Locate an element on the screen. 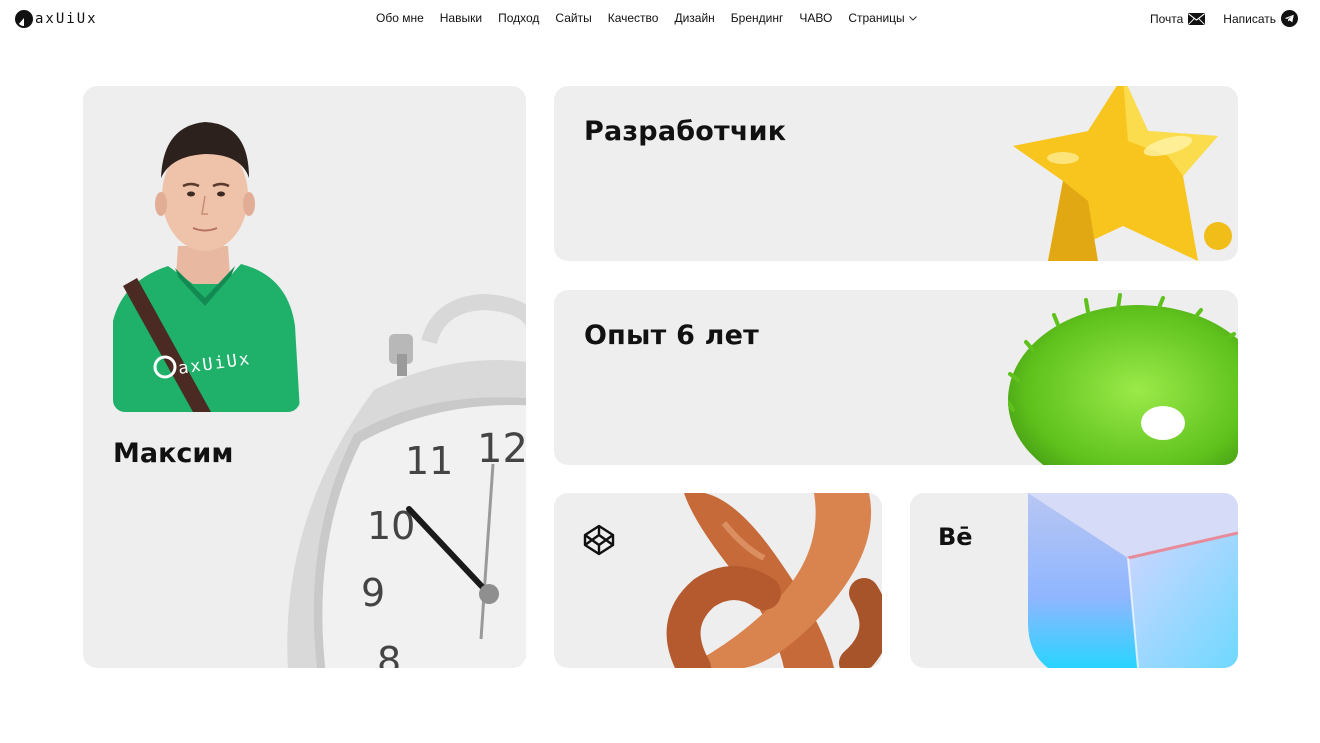 This screenshot has height=743, width=1320. logo-text: axUiUx is located at coordinates (66, 19).